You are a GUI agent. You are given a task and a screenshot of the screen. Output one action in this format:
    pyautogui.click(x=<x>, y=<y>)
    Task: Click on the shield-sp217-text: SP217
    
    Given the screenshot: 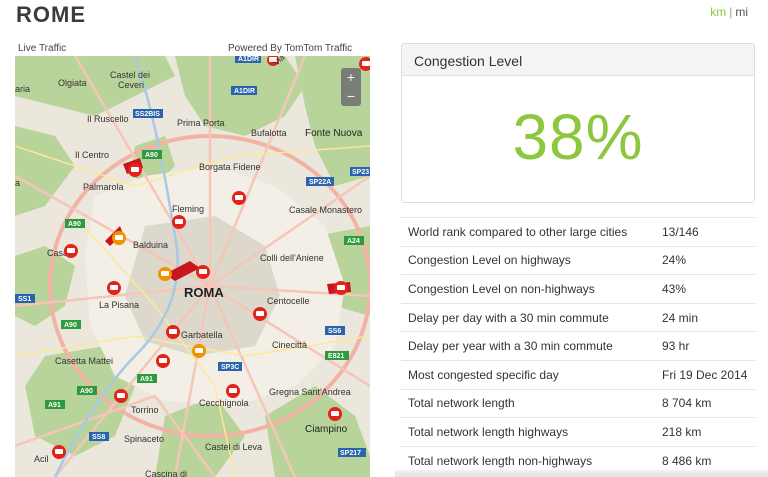 What is the action you would take?
    pyautogui.click(x=350, y=453)
    